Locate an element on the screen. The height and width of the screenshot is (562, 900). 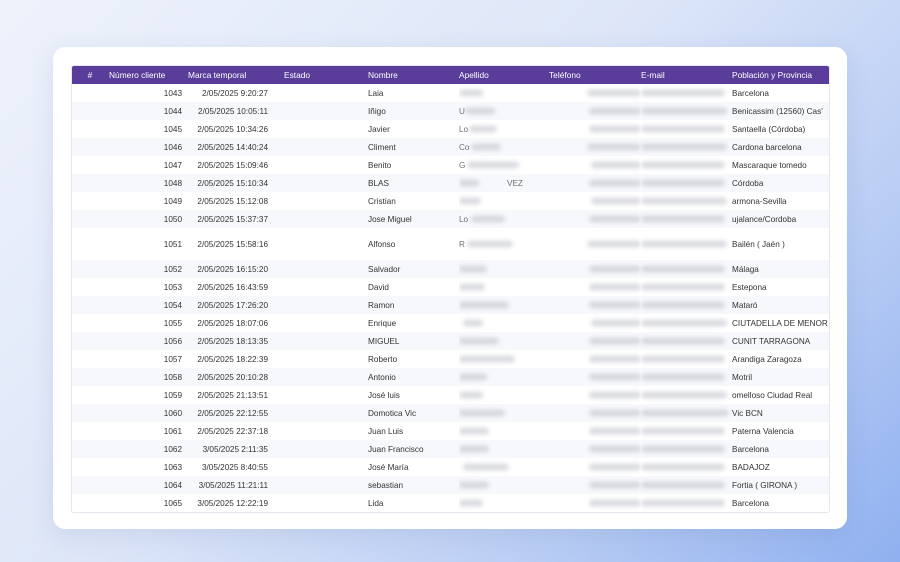
cell-poblacion: BADAJOZ is located at coordinates (780, 467).